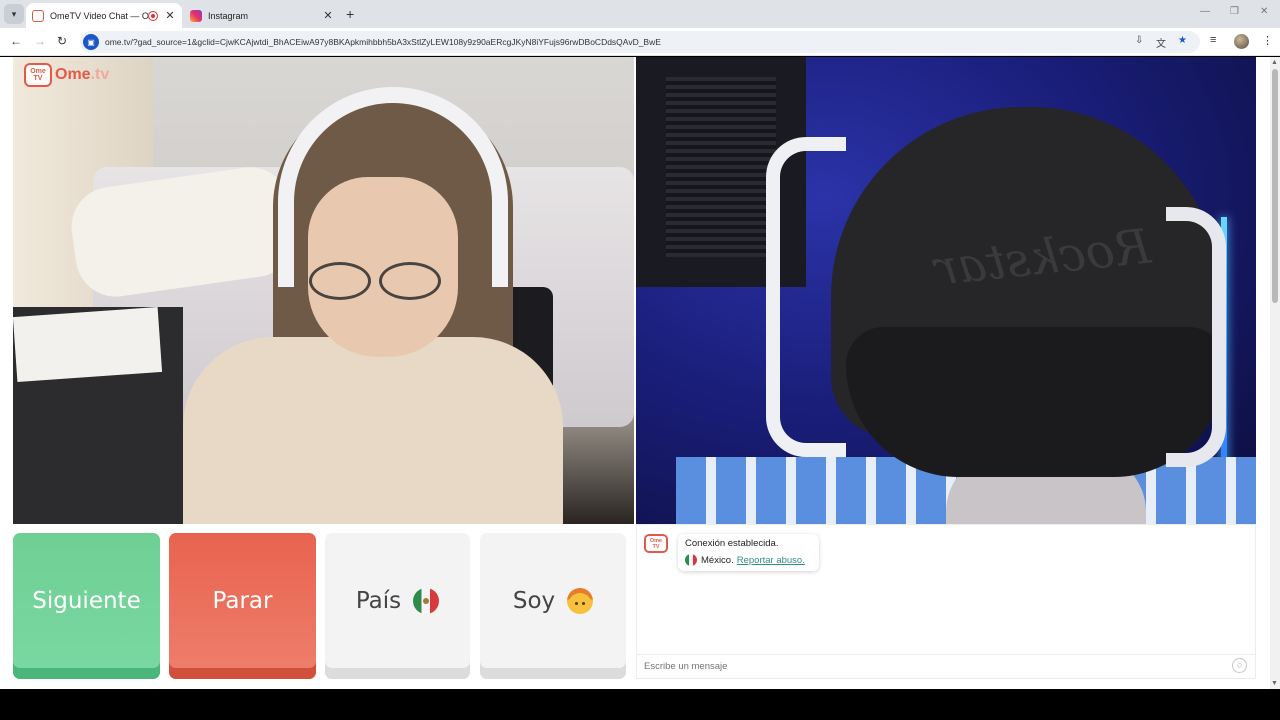  Describe the element at coordinates (1182, 40) in the screenshot. I see `star-icon: ★` at that location.